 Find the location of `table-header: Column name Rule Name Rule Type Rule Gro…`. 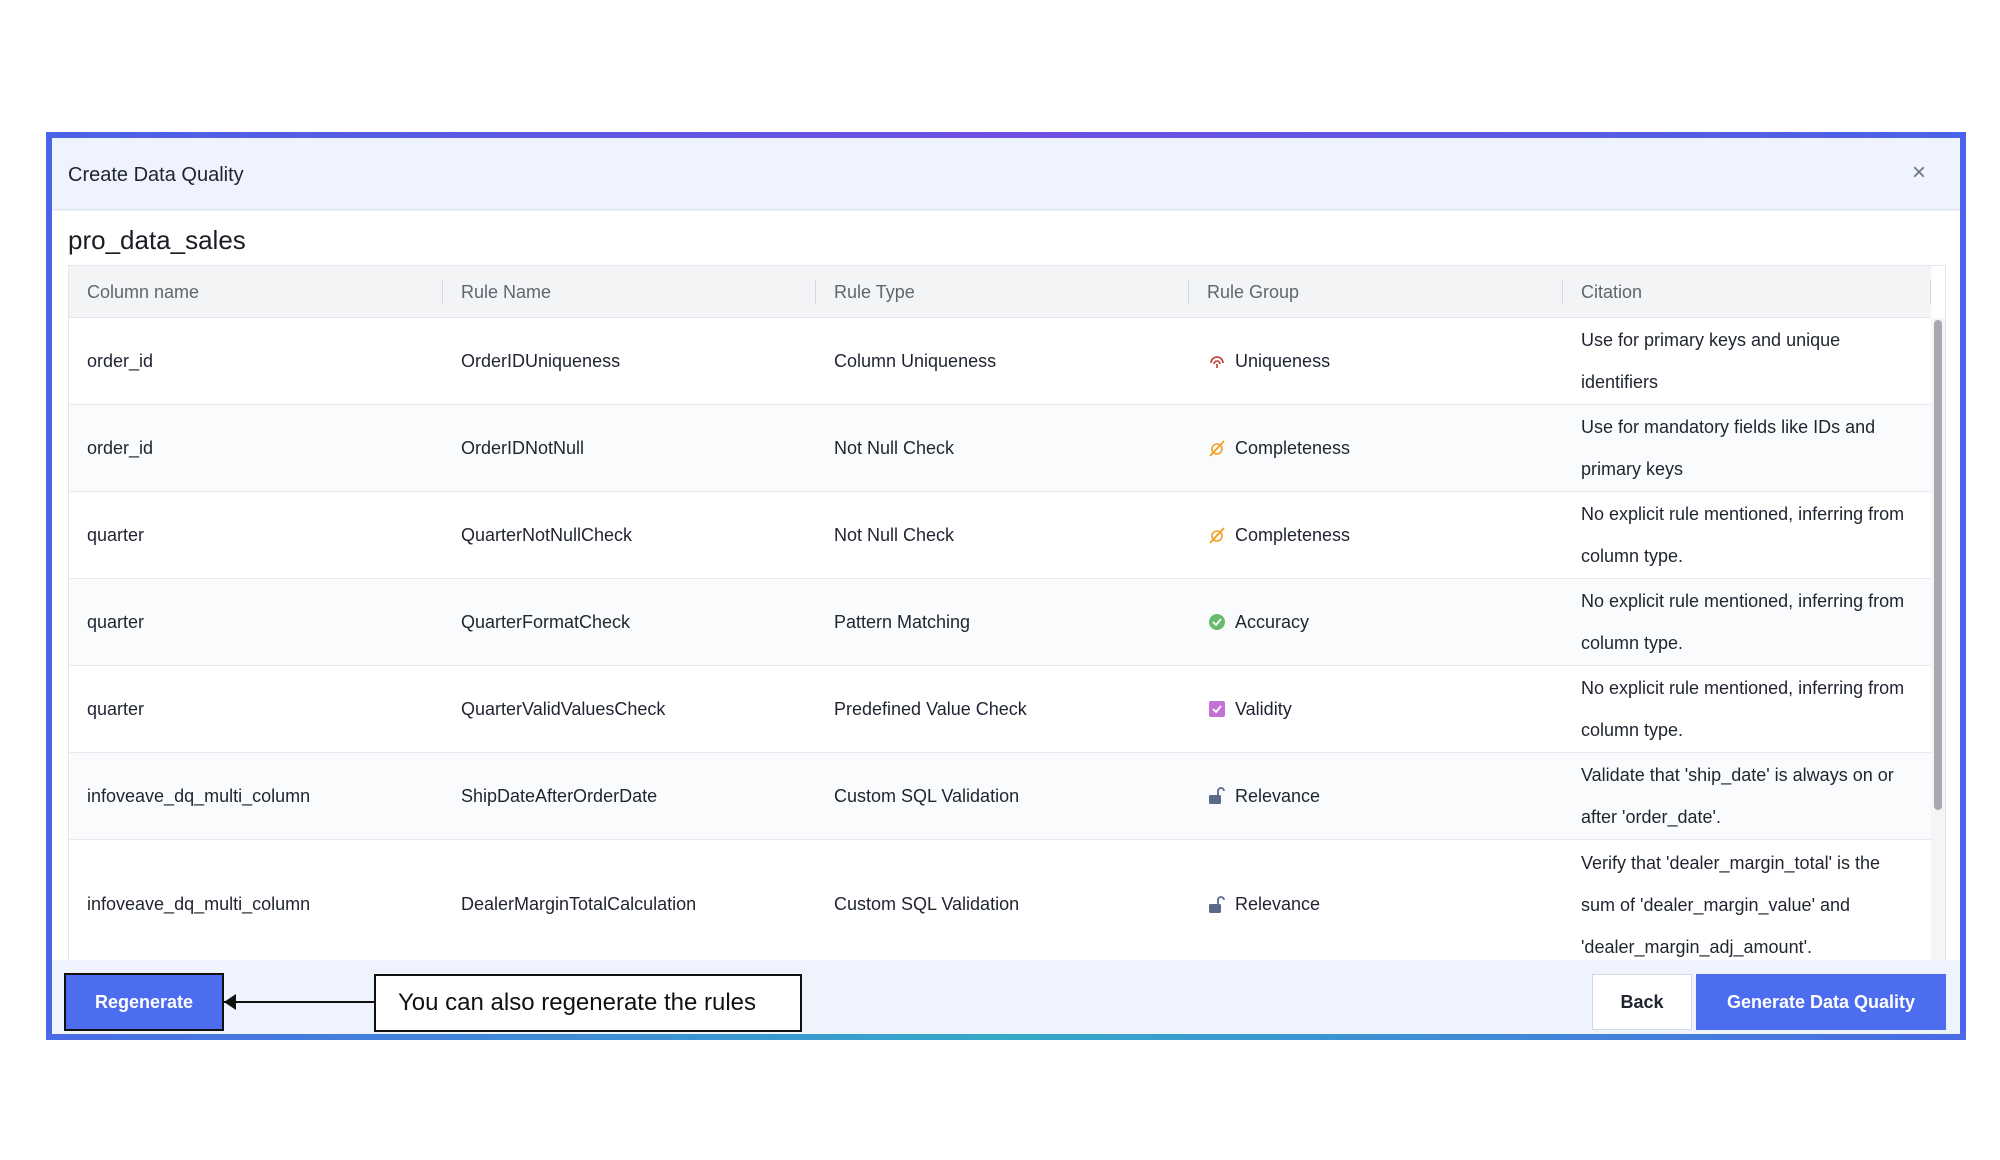

table-header: Column name Rule Name Rule Type Rule Gro… is located at coordinates (1000, 292).